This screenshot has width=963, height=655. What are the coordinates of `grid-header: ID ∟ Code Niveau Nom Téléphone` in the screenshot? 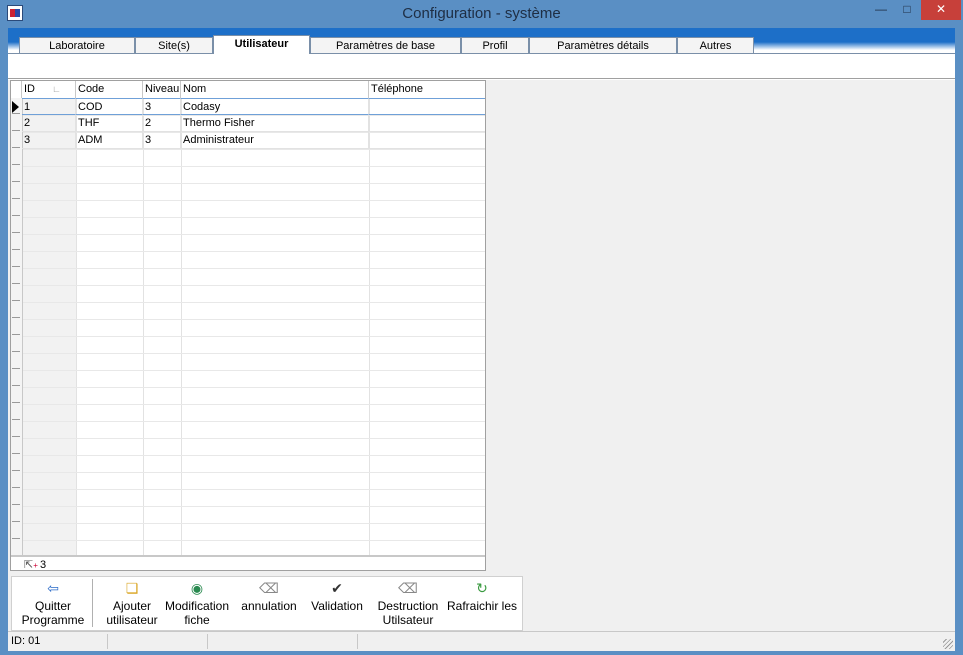 It's located at (248, 90).